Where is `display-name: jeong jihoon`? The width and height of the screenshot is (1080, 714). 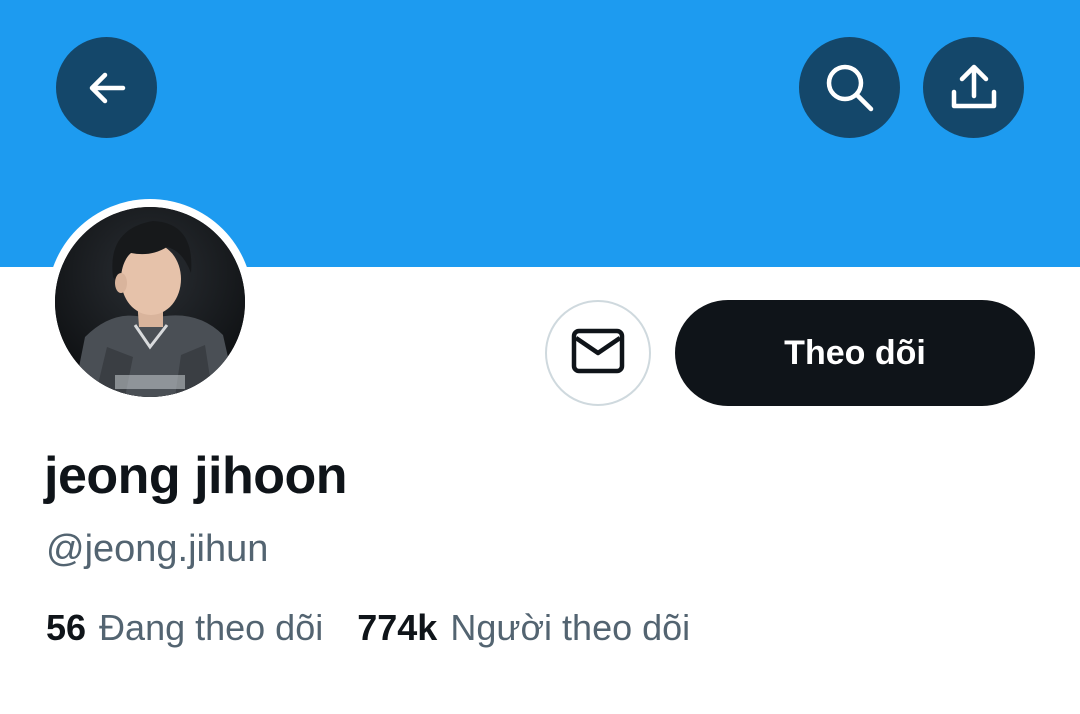
display-name: jeong jihoon is located at coordinates (196, 476).